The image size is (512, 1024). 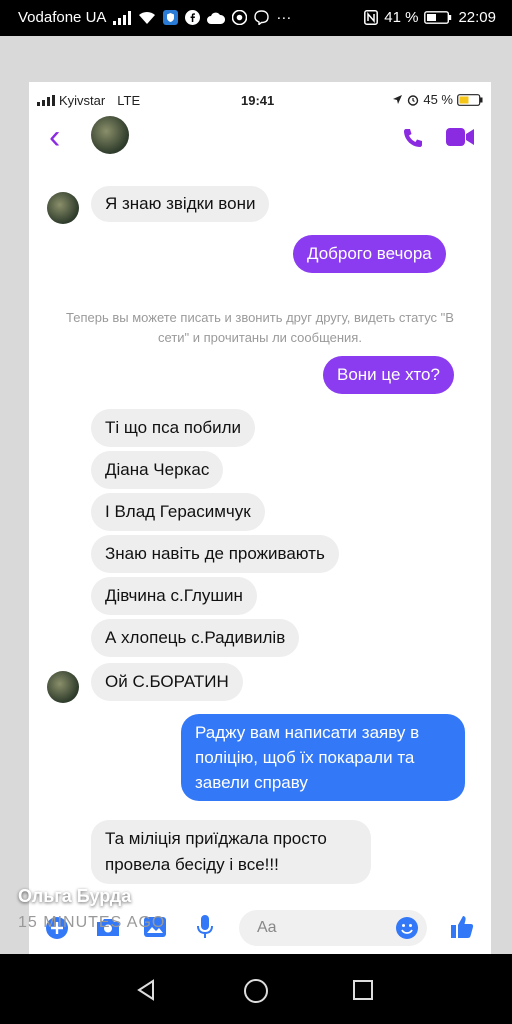 I want to click on message-incoming: Діана Черкас, so click(x=157, y=470).